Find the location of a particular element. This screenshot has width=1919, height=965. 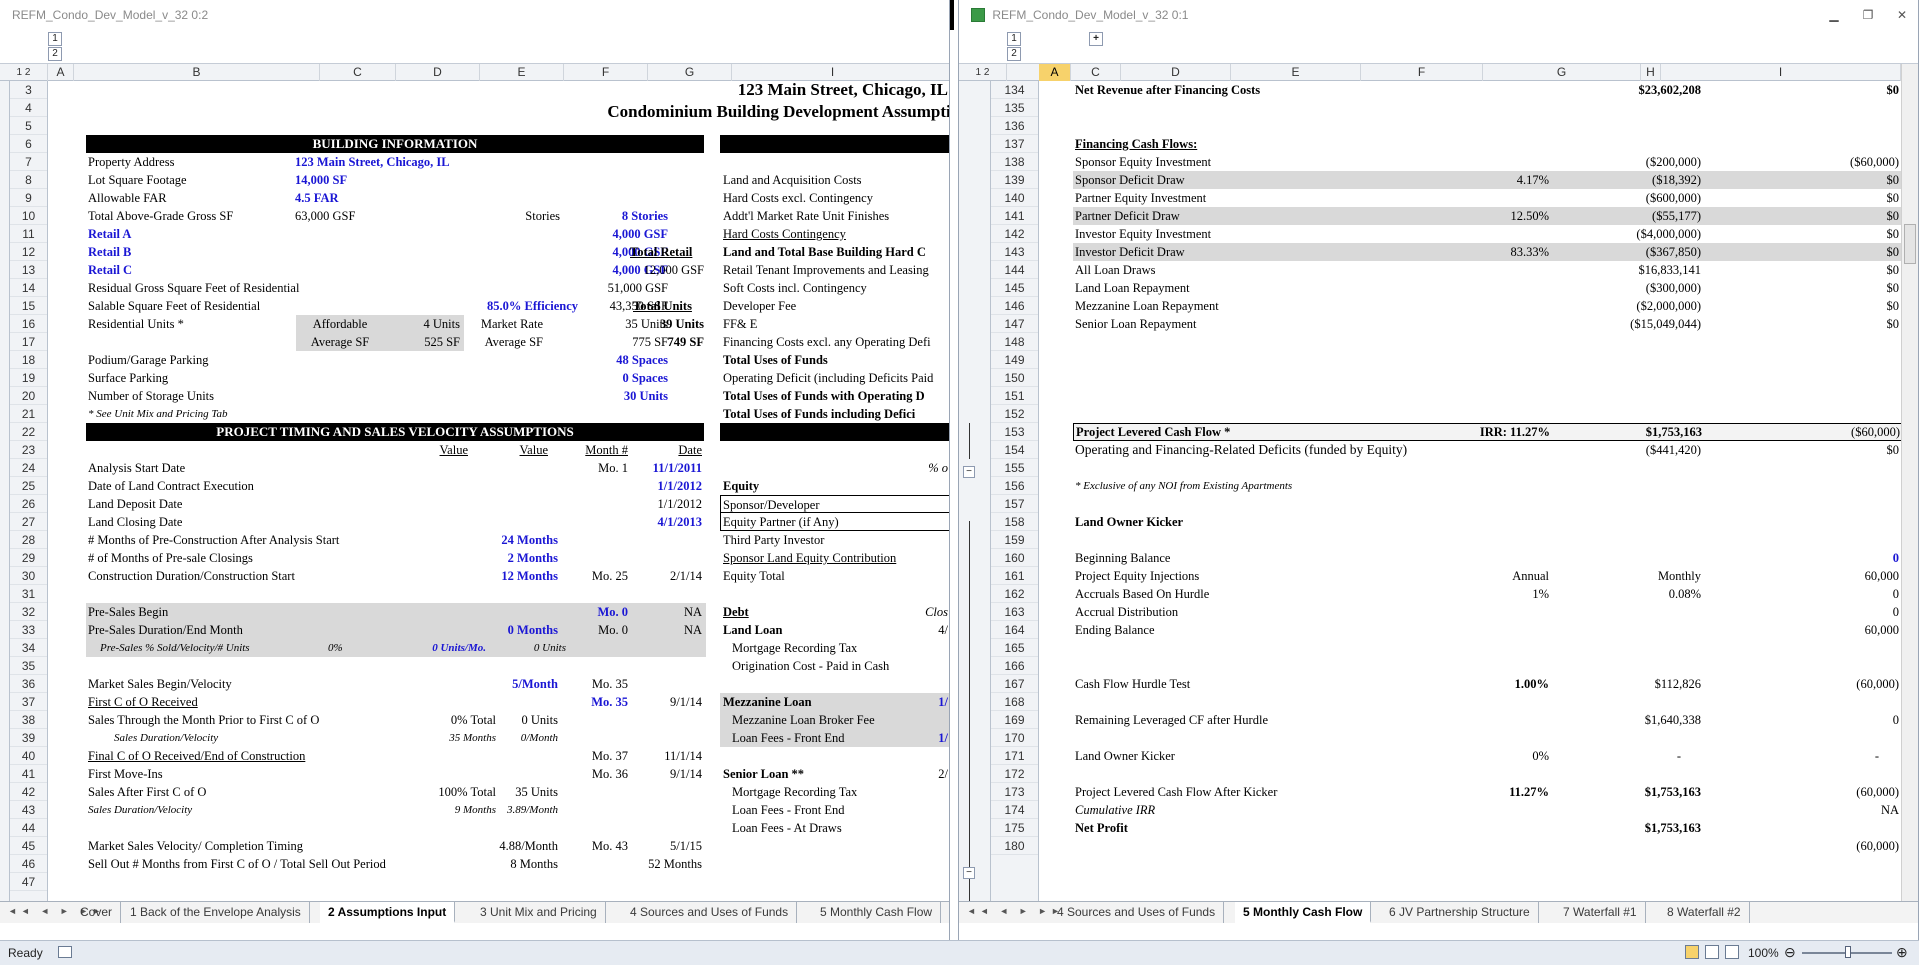

row-header: 152 is located at coordinates (1014, 414).